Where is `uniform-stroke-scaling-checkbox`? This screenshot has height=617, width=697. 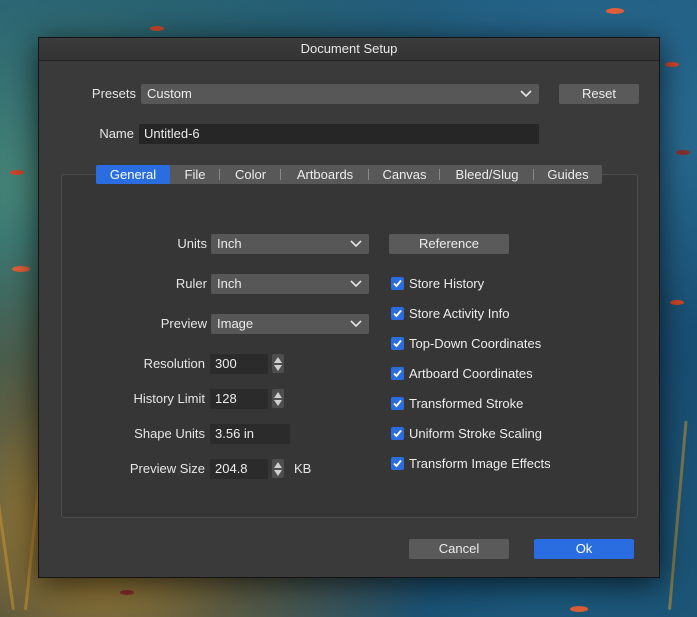 uniform-stroke-scaling-checkbox is located at coordinates (397, 433).